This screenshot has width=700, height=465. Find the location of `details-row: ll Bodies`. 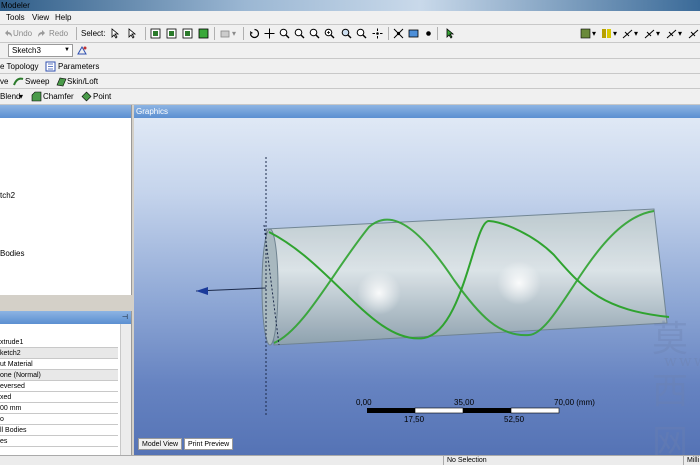

details-row: ll Bodies is located at coordinates (59, 430).